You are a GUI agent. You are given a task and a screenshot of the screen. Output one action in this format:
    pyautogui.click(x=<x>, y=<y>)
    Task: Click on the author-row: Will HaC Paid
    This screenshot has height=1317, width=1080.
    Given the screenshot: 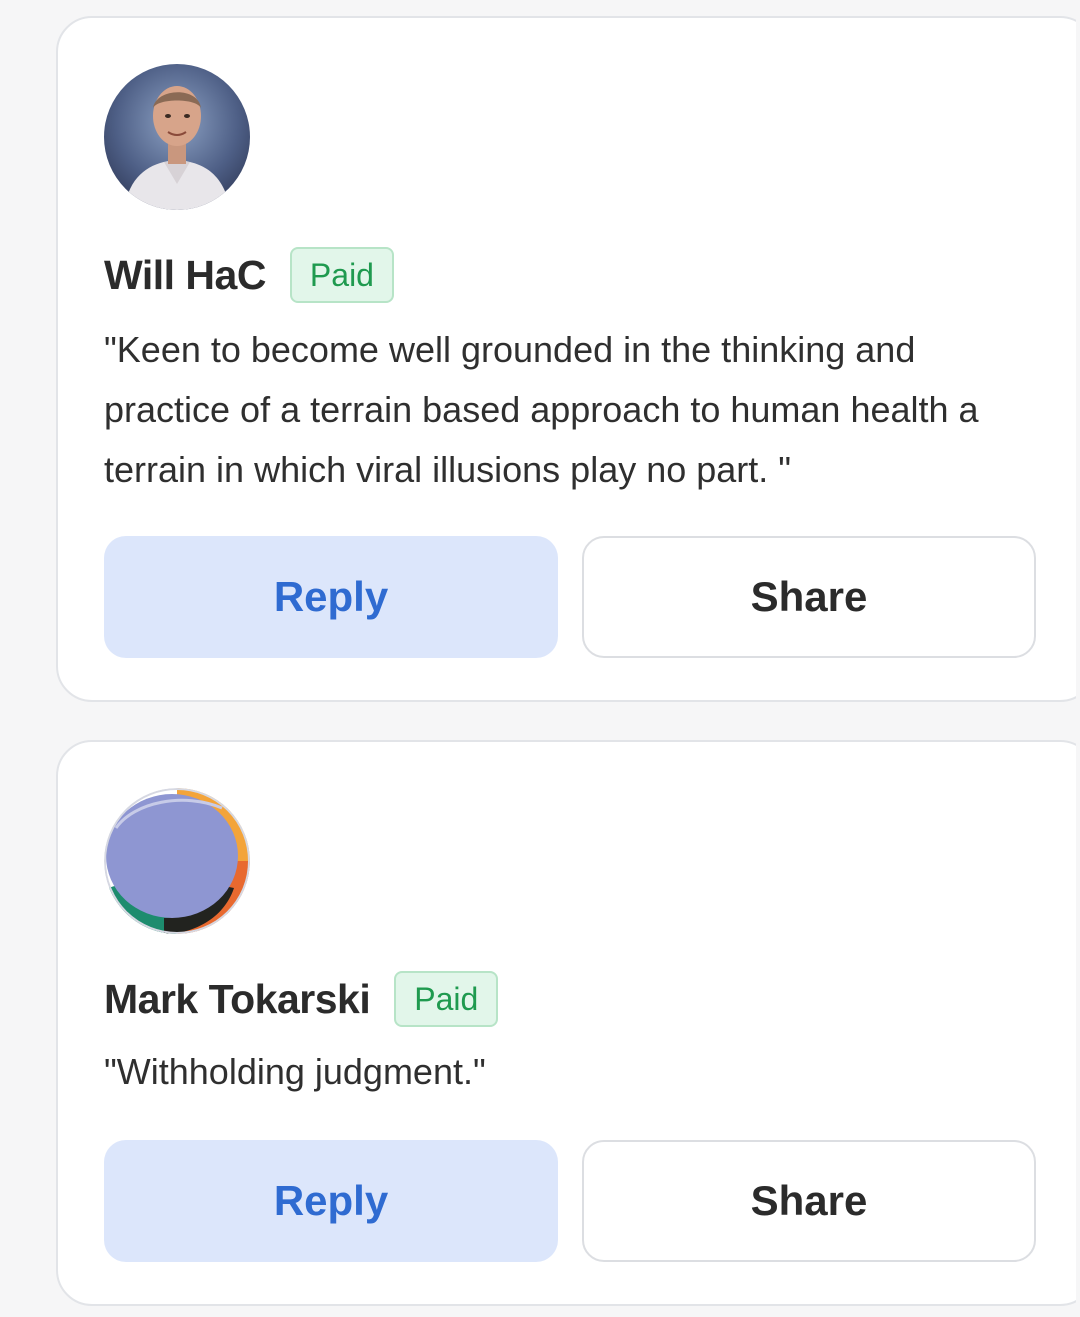 What is the action you would take?
    pyautogui.click(x=249, y=275)
    